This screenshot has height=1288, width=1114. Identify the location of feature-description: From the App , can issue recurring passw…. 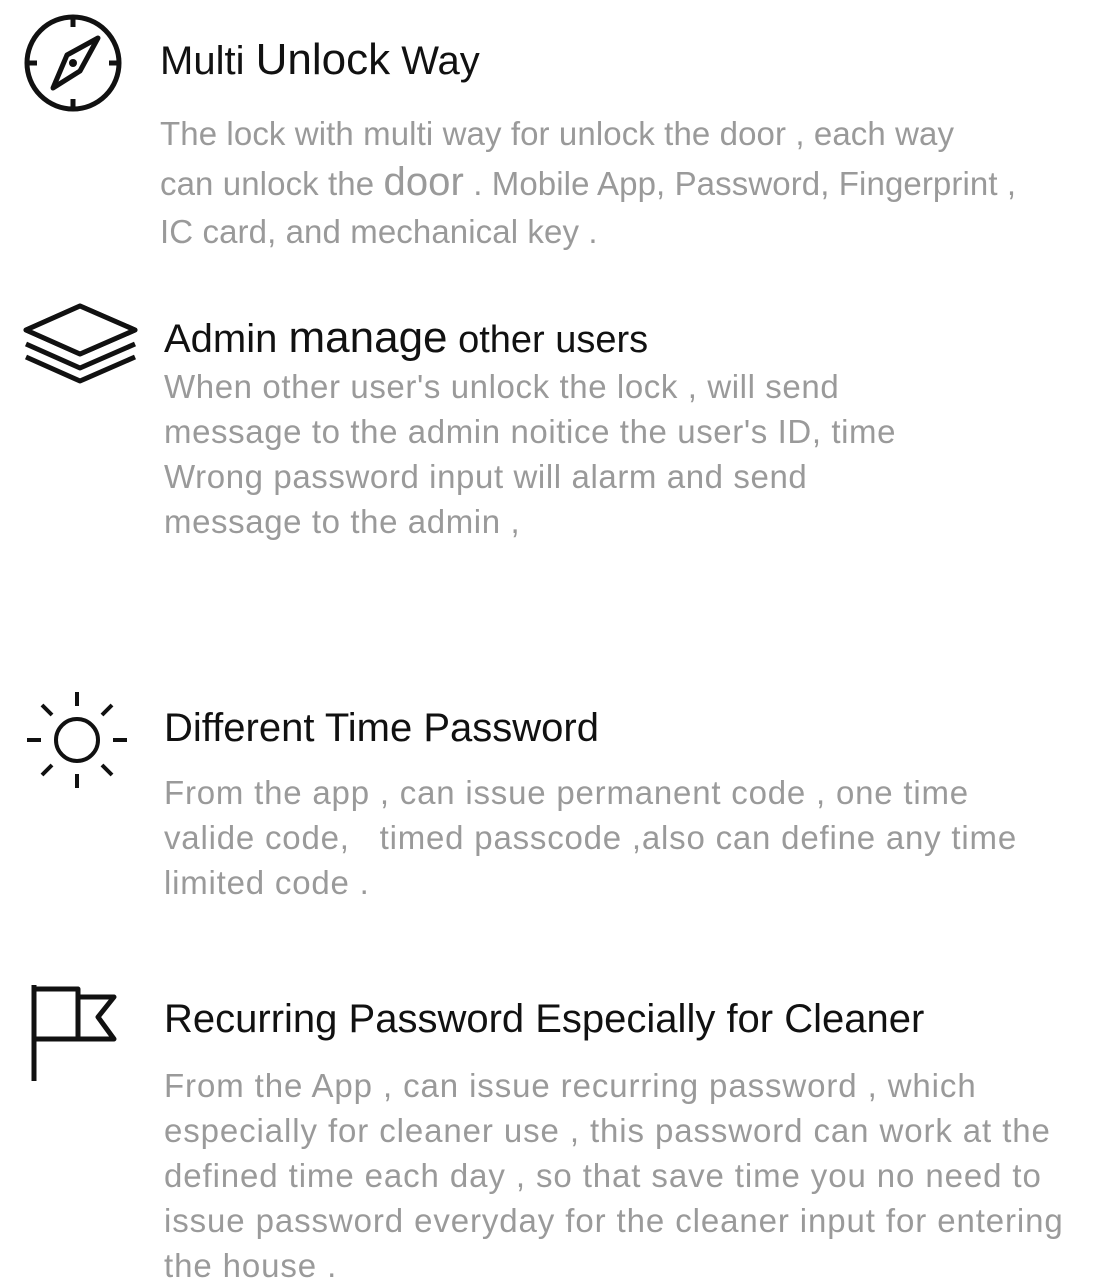
(614, 1175).